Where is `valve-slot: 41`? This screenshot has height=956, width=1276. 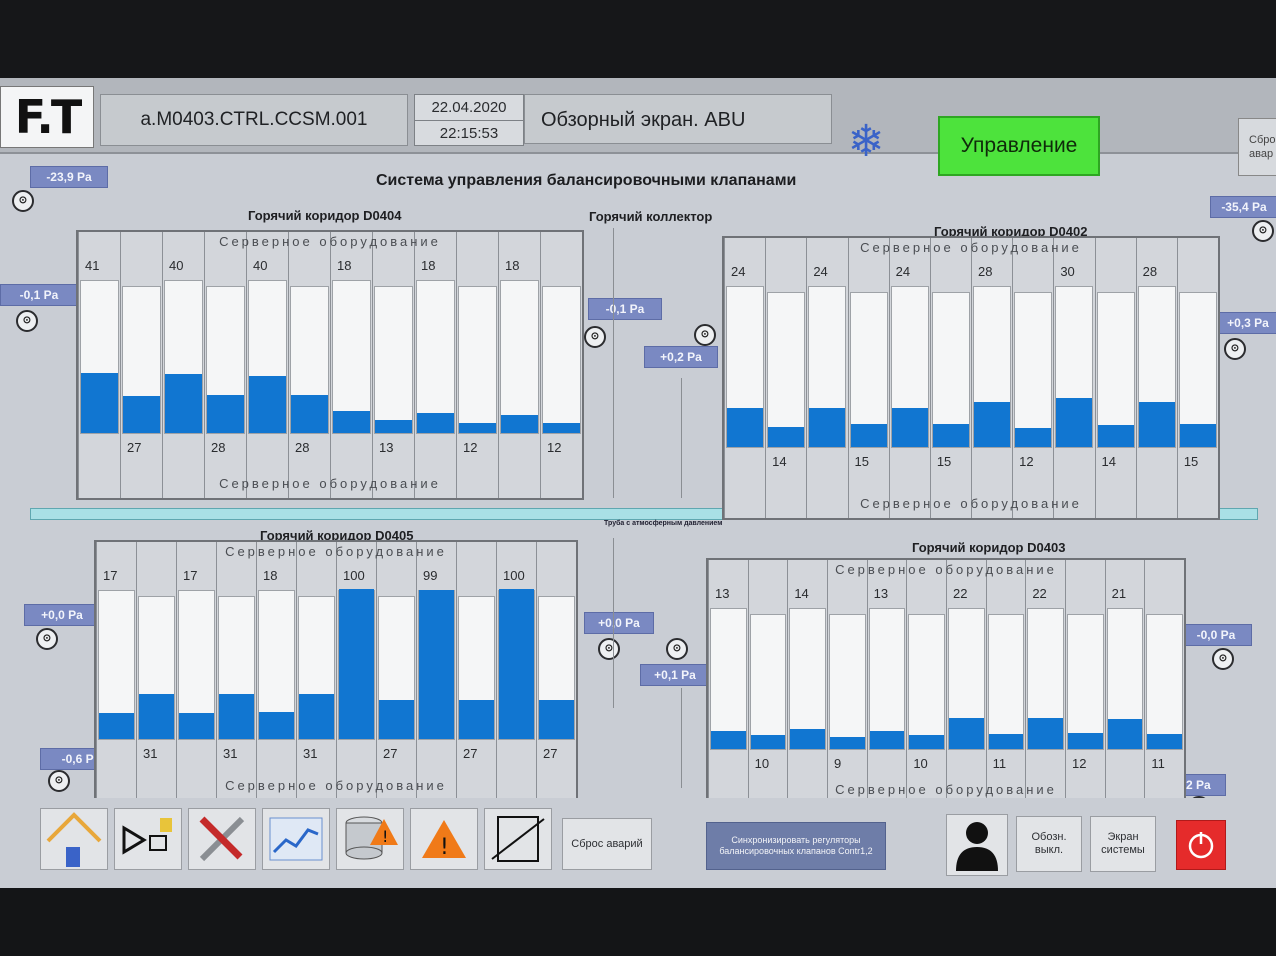
valve-slot: 41 is located at coordinates (99, 365).